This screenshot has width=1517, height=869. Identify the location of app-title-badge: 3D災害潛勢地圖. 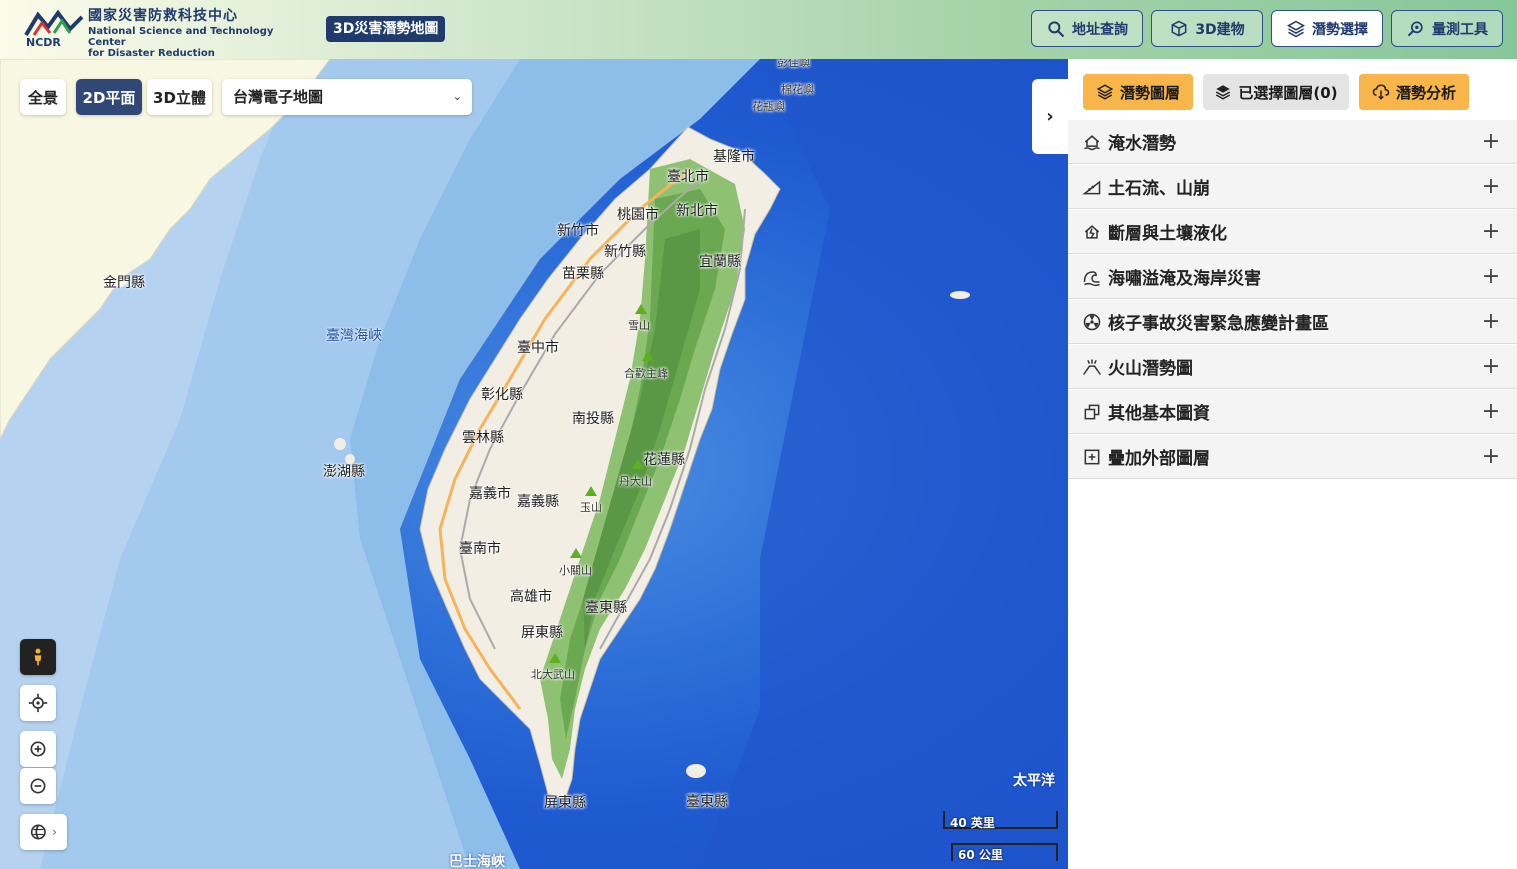
(386, 29).